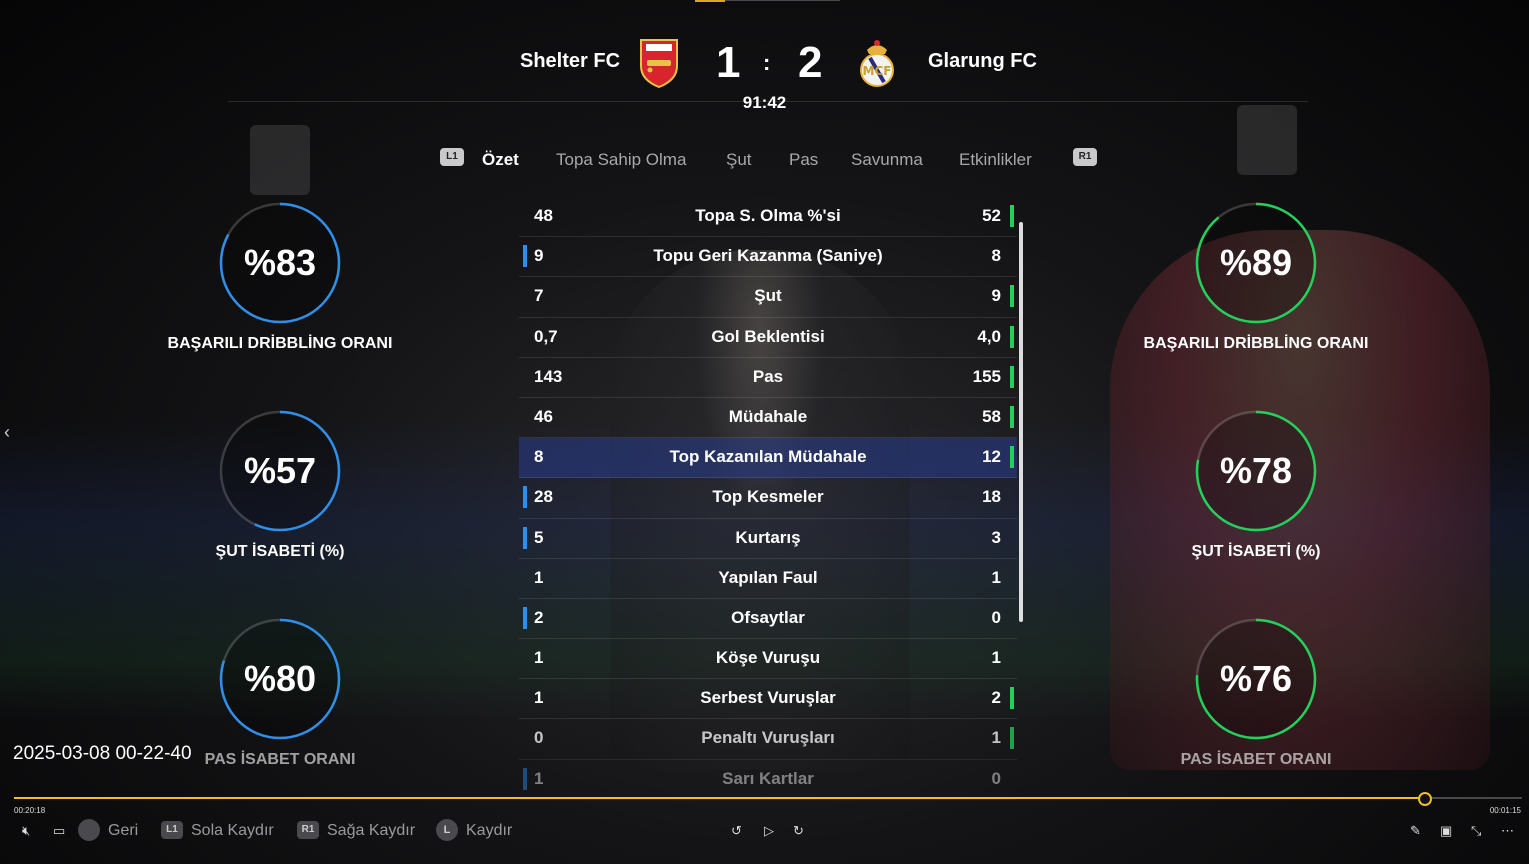  What do you see at coordinates (1424, 799) in the screenshot?
I see `progress-thumb` at bounding box center [1424, 799].